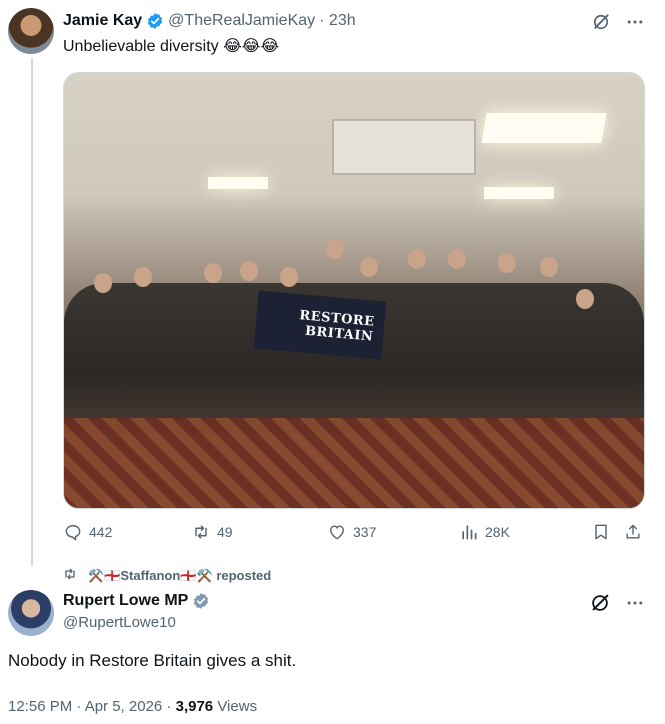 This screenshot has width=665, height=724. What do you see at coordinates (354, 463) in the screenshot?
I see `patterned-carpet` at bounding box center [354, 463].